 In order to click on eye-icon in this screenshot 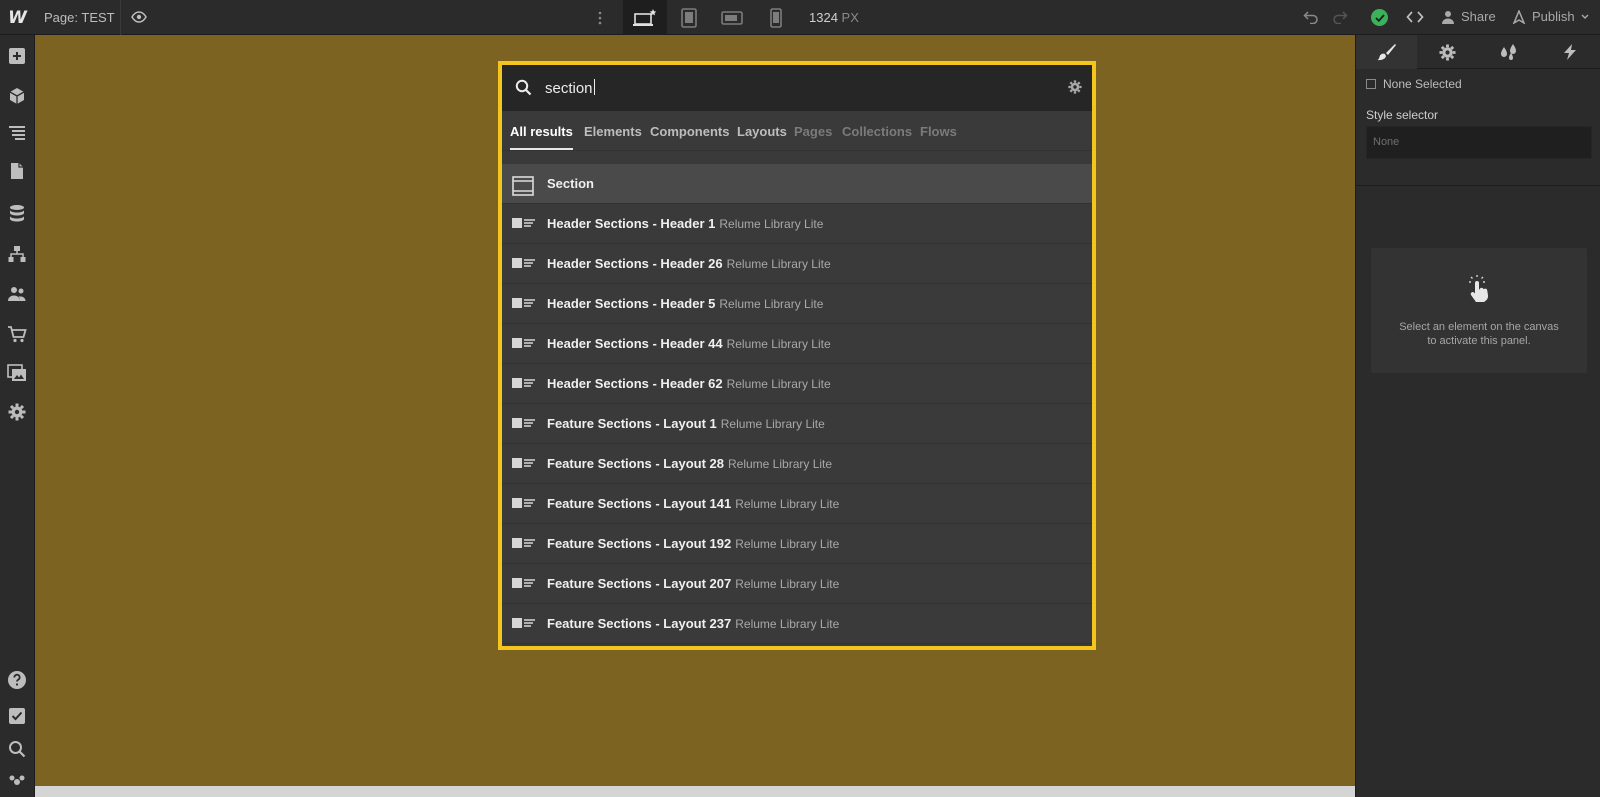, I will do `click(139, 17)`.